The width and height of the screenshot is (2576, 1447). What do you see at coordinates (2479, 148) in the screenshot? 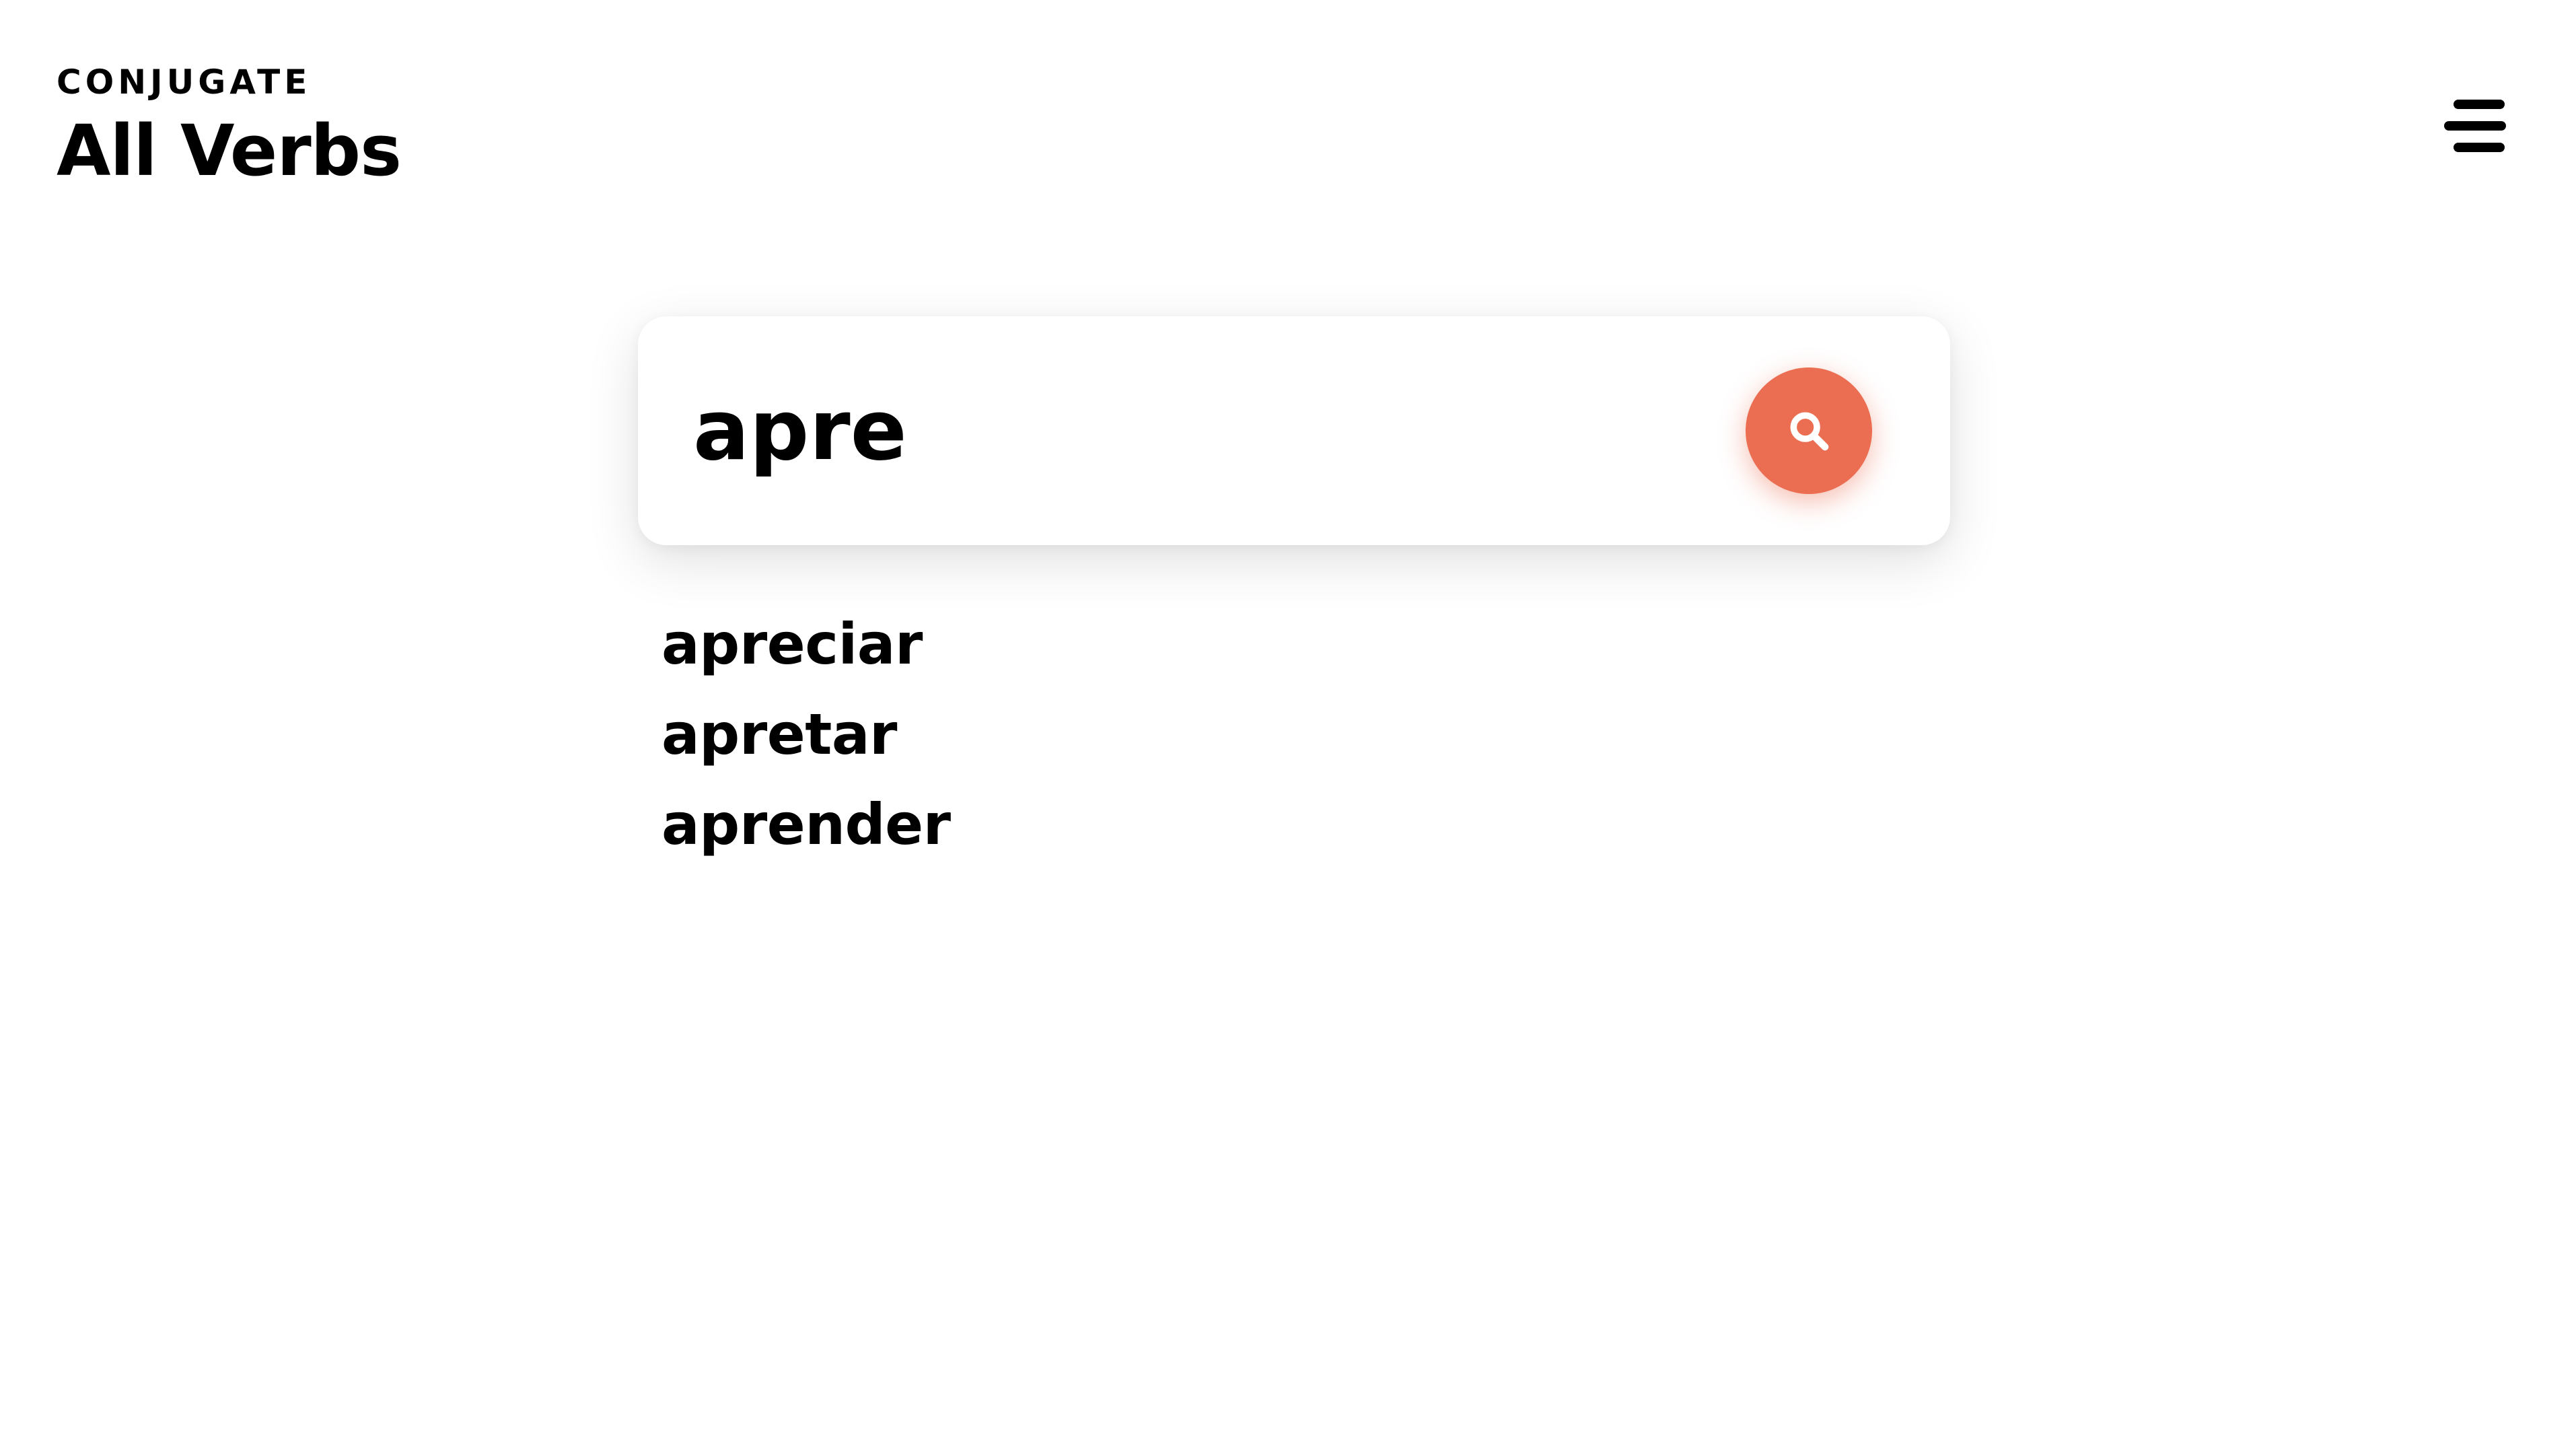
I see `menu-bar-bottom` at bounding box center [2479, 148].